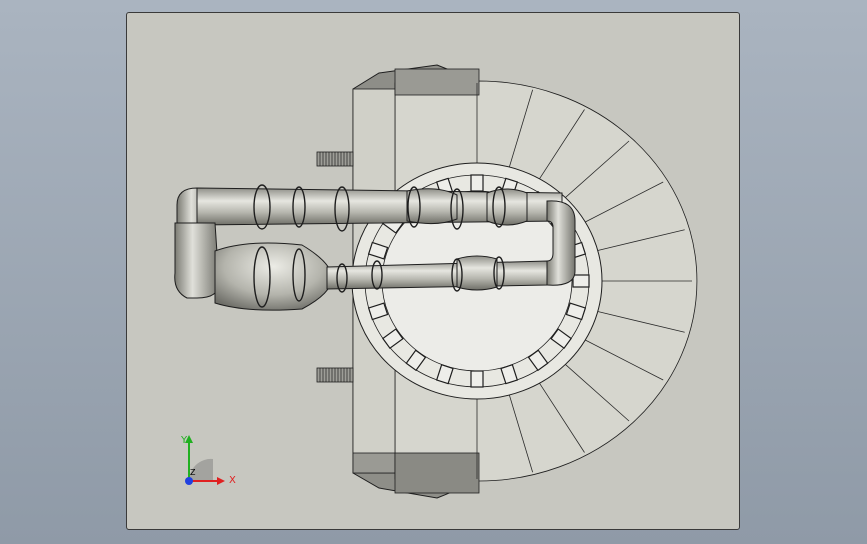  What do you see at coordinates (193, 472) in the screenshot?
I see `z-axis-label: Z` at bounding box center [193, 472].